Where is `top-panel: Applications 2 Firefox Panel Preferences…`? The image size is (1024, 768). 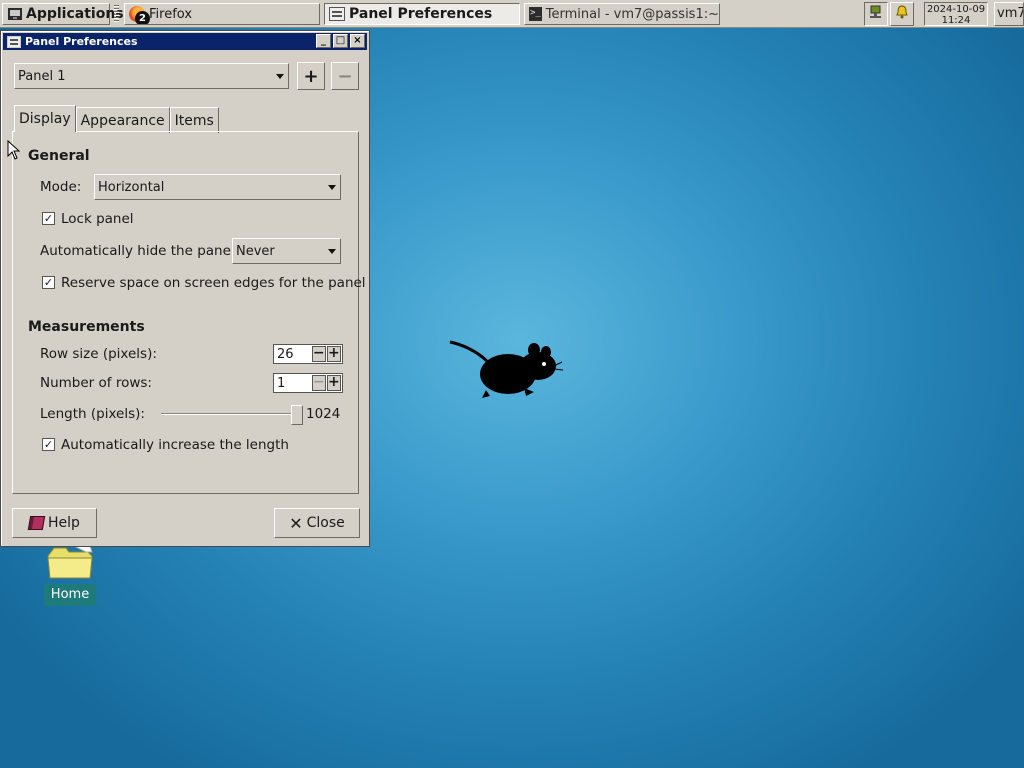 top-panel: Applications 2 Firefox Panel Preferences… is located at coordinates (512, 14).